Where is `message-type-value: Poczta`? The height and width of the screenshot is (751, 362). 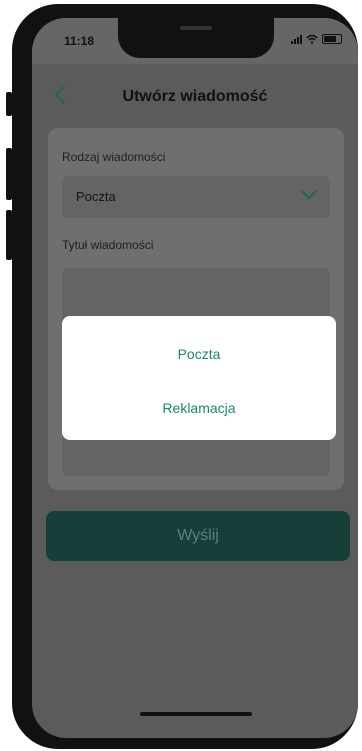 message-type-value: Poczta is located at coordinates (96, 196).